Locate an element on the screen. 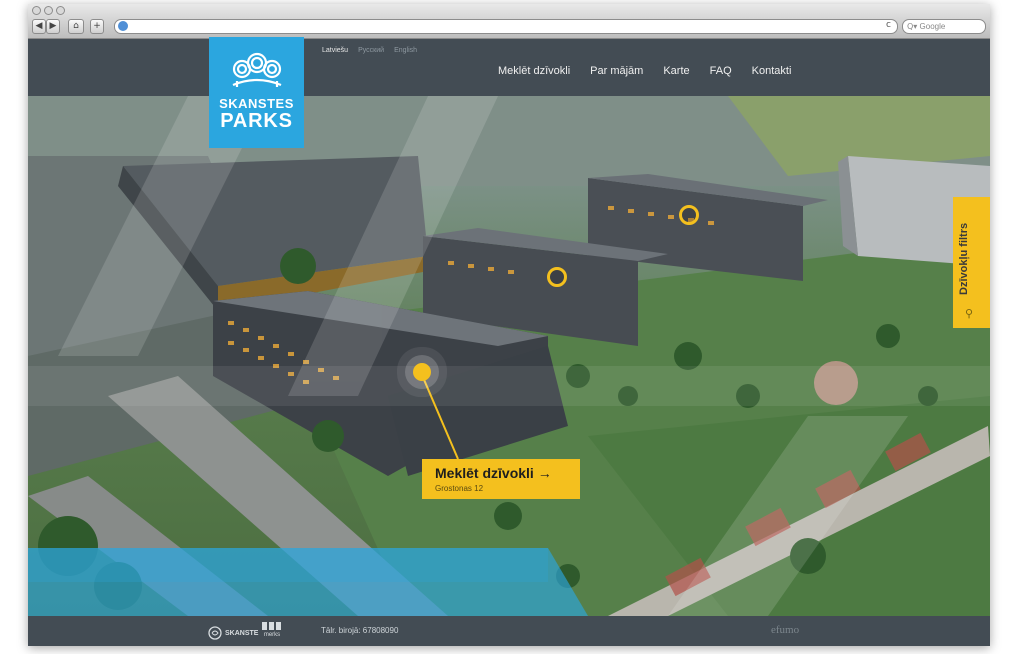 This screenshot has width=1018, height=654. partner-merks: merks is located at coordinates (272, 630).